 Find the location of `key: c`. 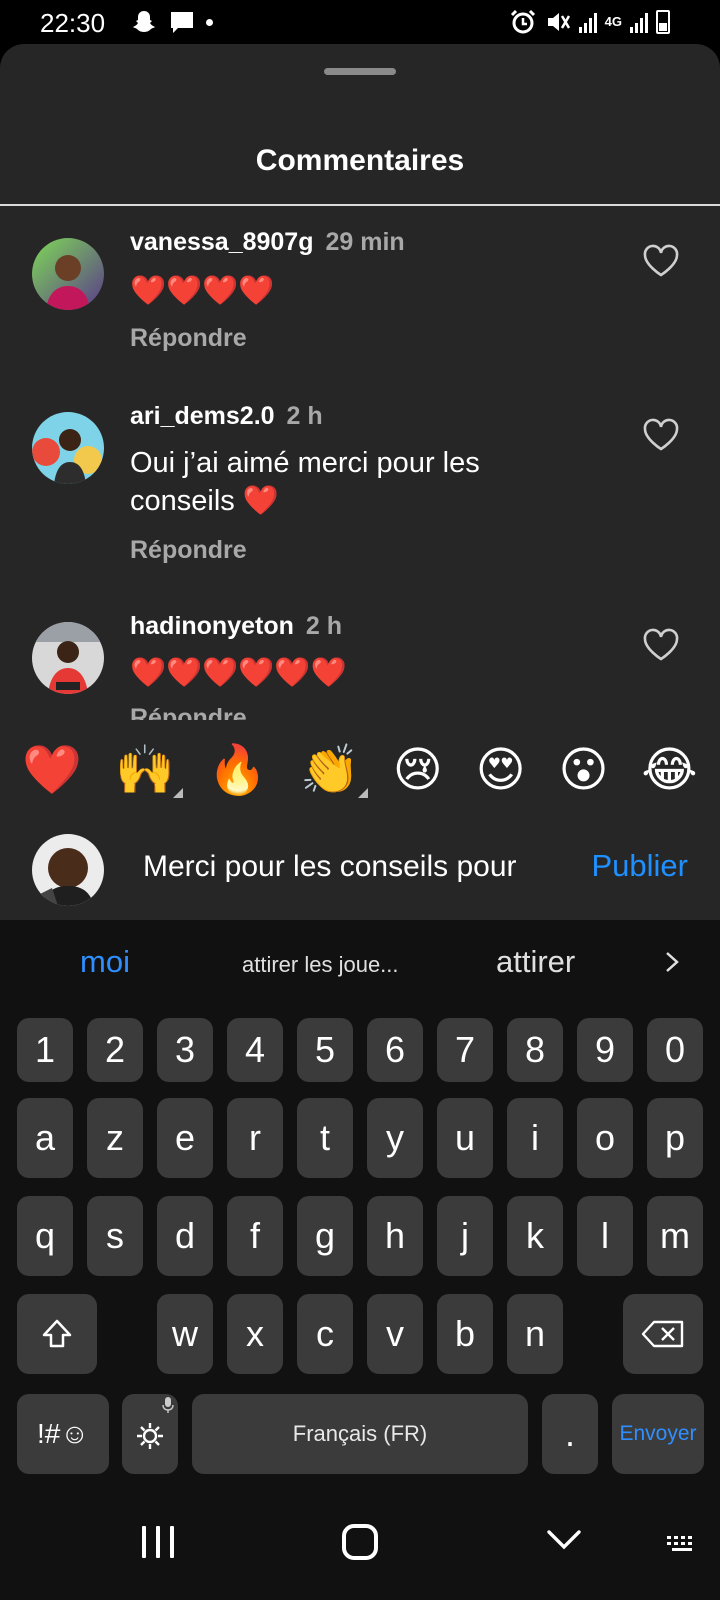

key: c is located at coordinates (325, 1334).